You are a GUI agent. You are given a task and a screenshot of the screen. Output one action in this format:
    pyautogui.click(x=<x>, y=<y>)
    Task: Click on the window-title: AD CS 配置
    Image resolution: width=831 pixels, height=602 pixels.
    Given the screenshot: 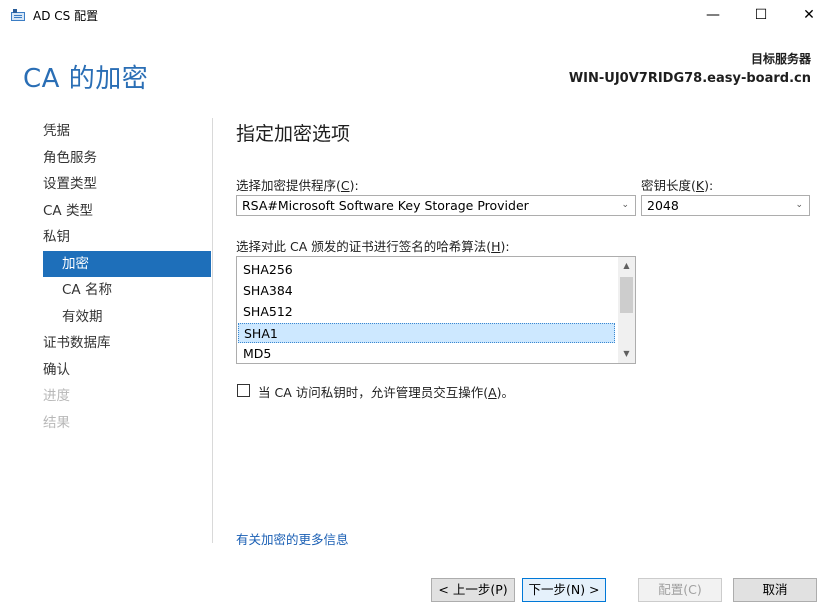 What is the action you would take?
    pyautogui.click(x=66, y=16)
    